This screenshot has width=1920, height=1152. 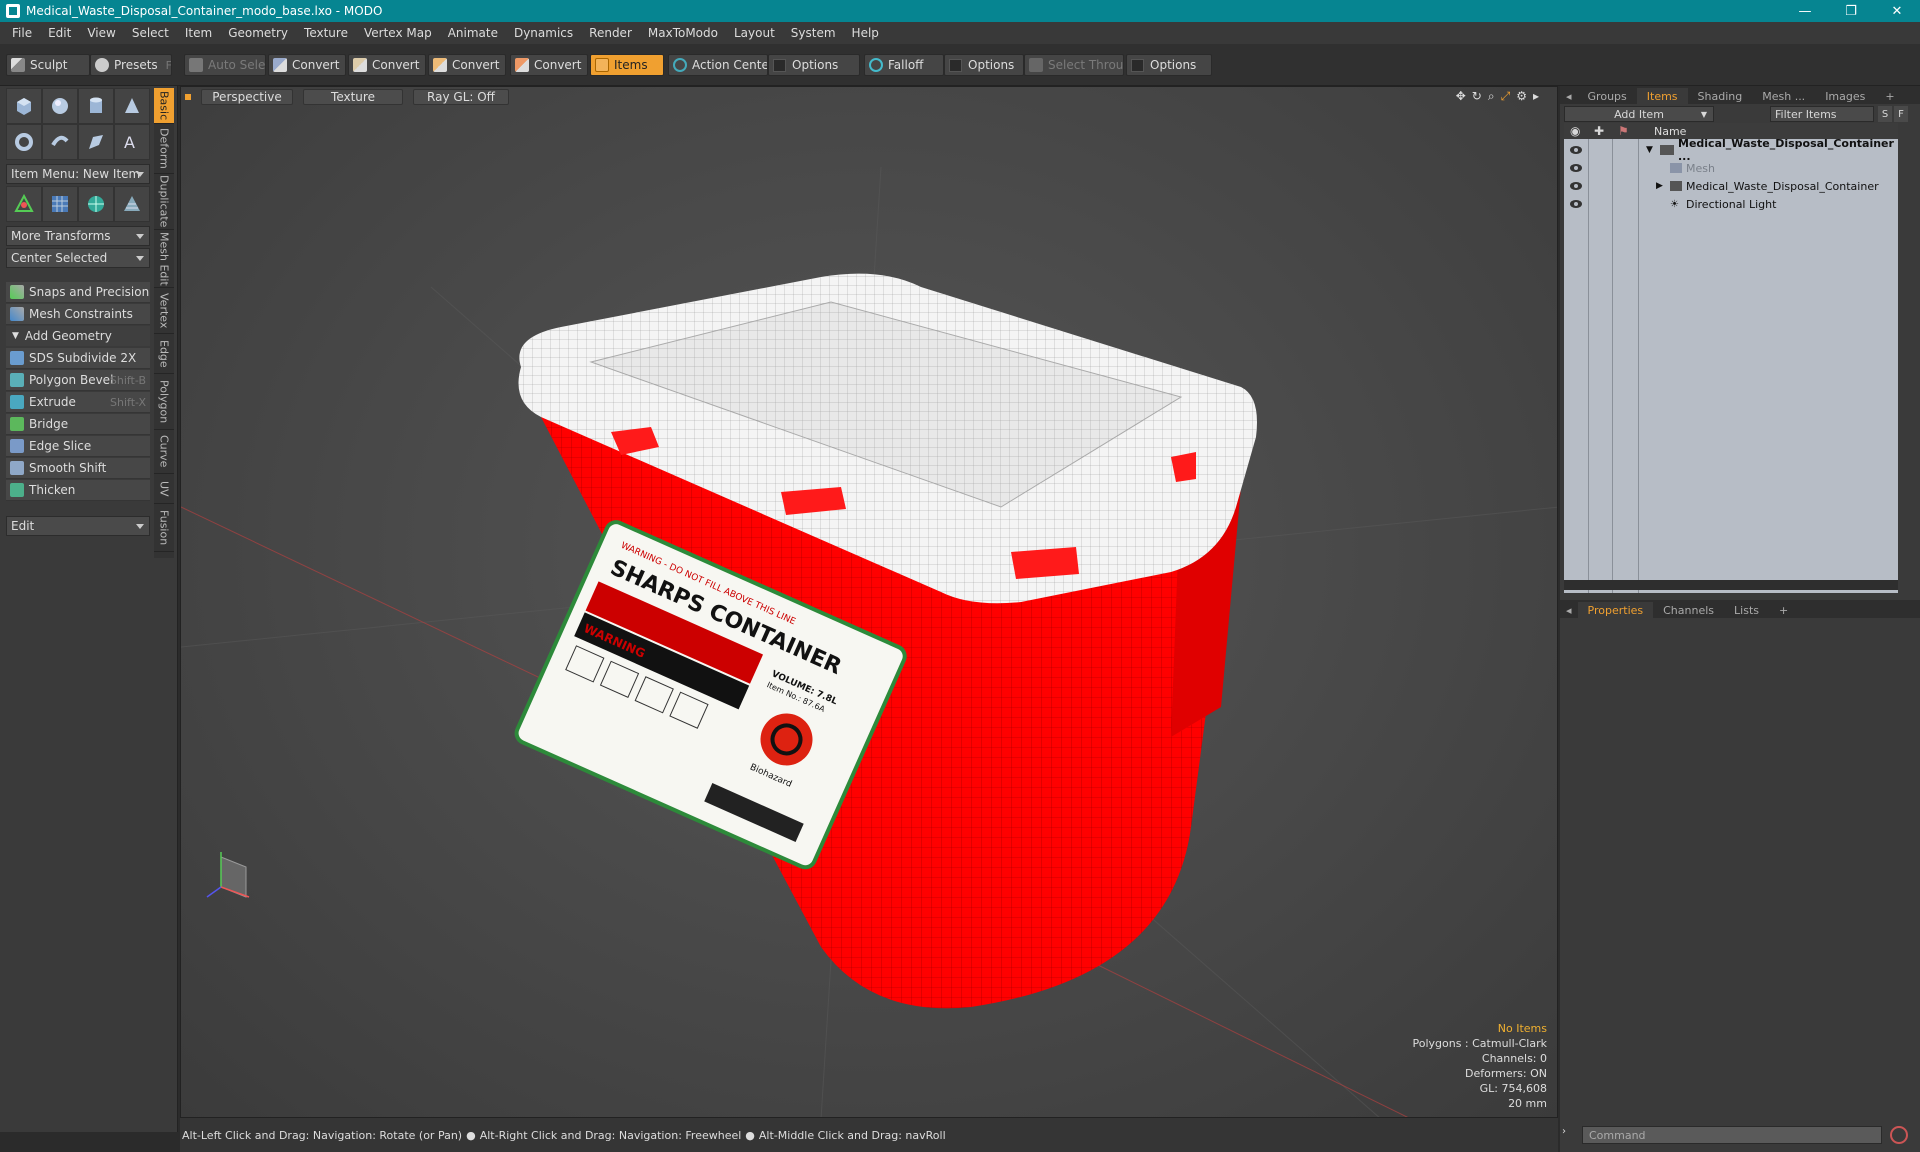 I want to click on polygon-bevel-button: Polygon Bevel Shift-B, so click(x=78, y=380).